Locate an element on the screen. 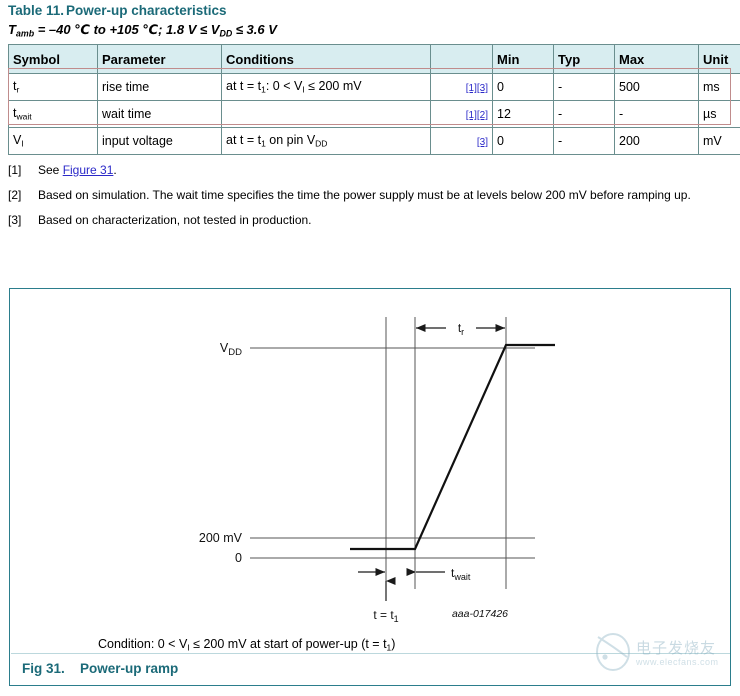 Image resolution: width=740 pixels, height=696 pixels. figure-caption-text: Power-up ramp is located at coordinates (129, 668).